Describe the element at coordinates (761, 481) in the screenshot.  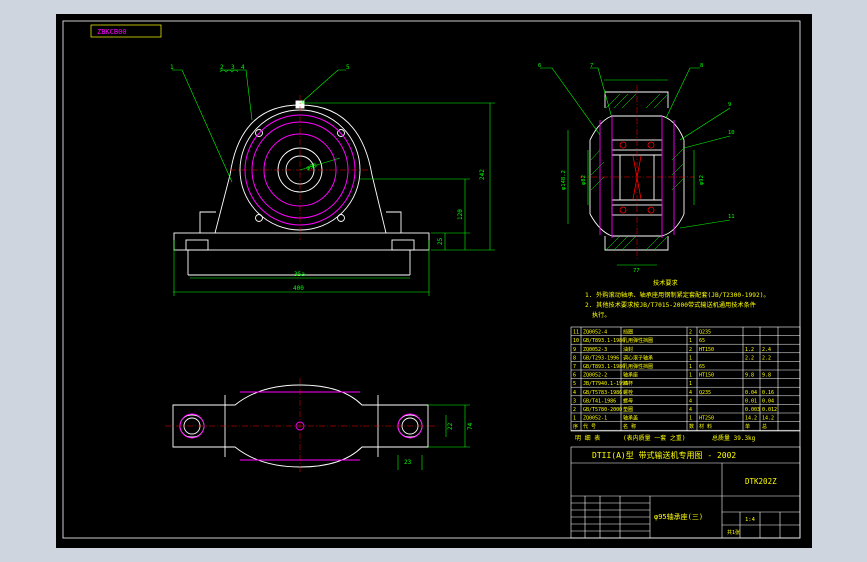
I see `drawing-number: DTK202Z` at that location.